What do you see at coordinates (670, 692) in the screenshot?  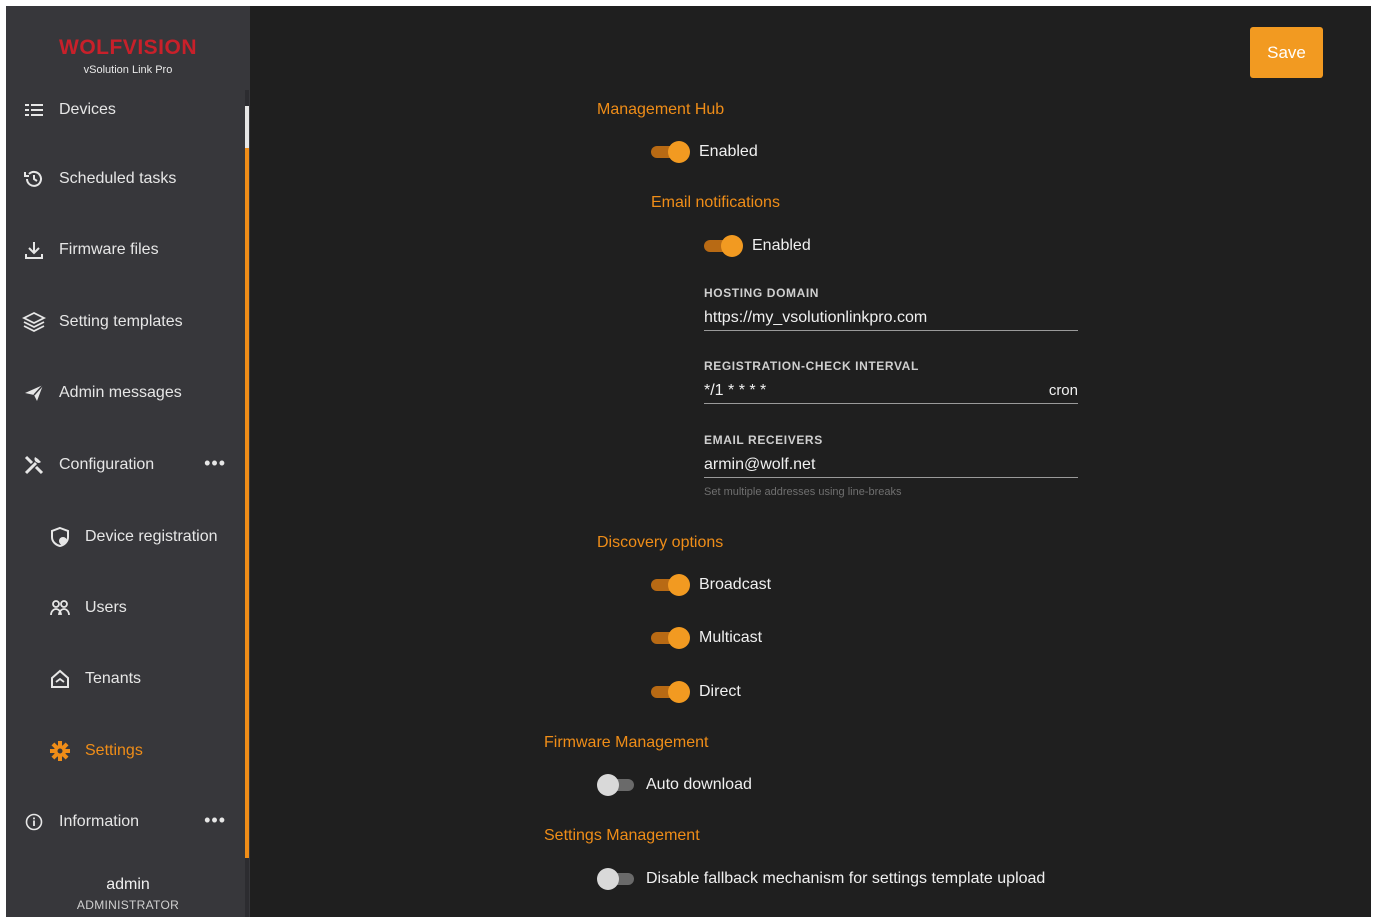 I see `direct-toggle` at bounding box center [670, 692].